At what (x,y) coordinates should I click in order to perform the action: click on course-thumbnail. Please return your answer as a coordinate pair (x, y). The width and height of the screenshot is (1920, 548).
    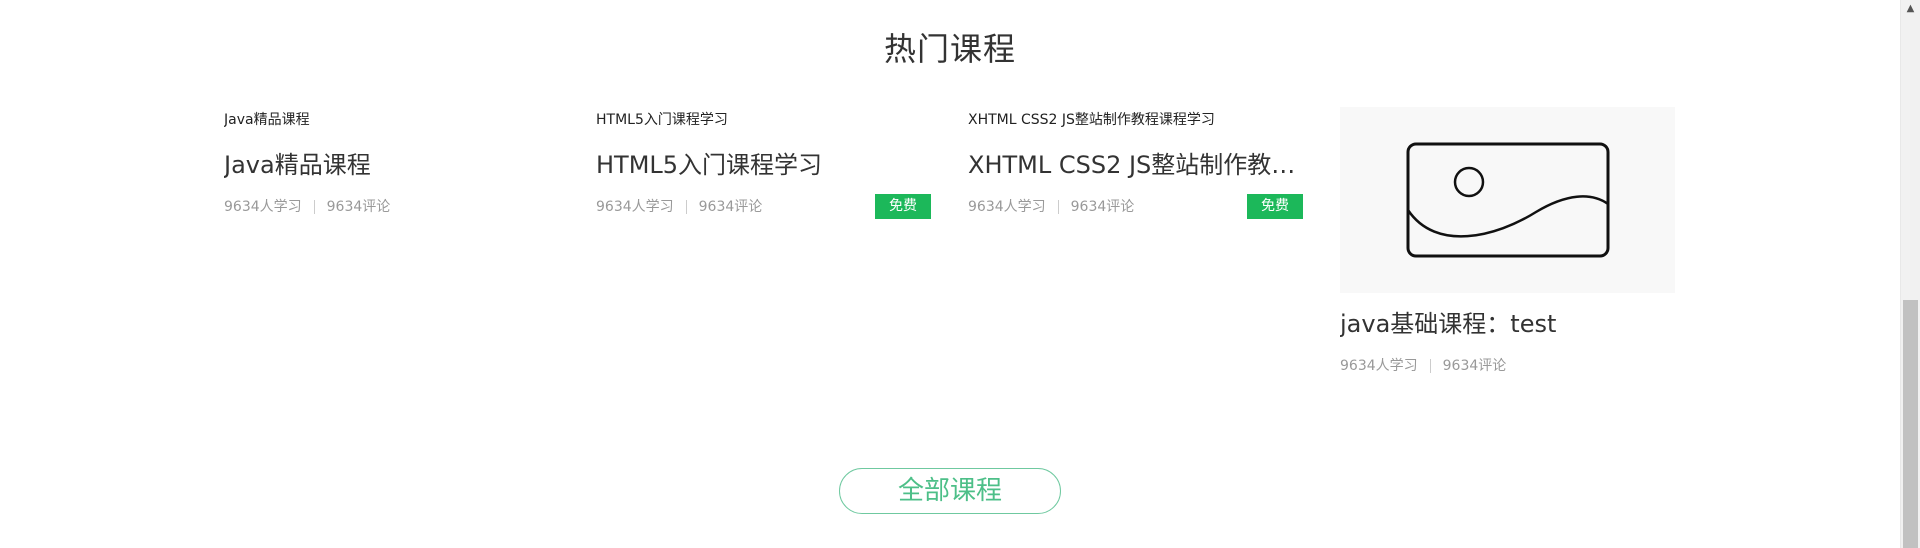
    Looking at the image, I should click on (1507, 200).